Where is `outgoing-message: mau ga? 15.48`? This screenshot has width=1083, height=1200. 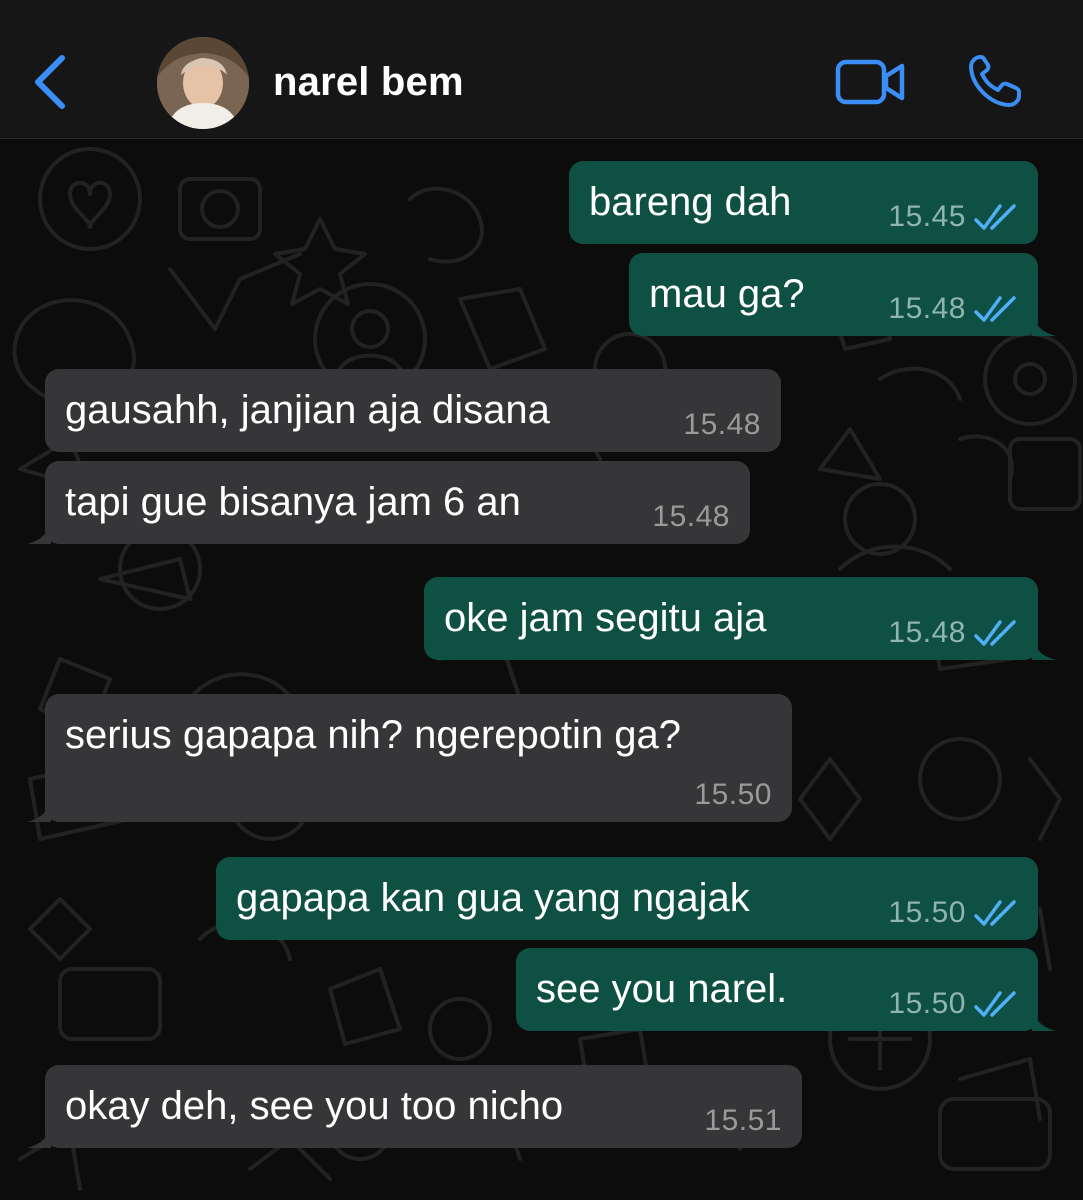
outgoing-message: mau ga? 15.48 is located at coordinates (842, 294).